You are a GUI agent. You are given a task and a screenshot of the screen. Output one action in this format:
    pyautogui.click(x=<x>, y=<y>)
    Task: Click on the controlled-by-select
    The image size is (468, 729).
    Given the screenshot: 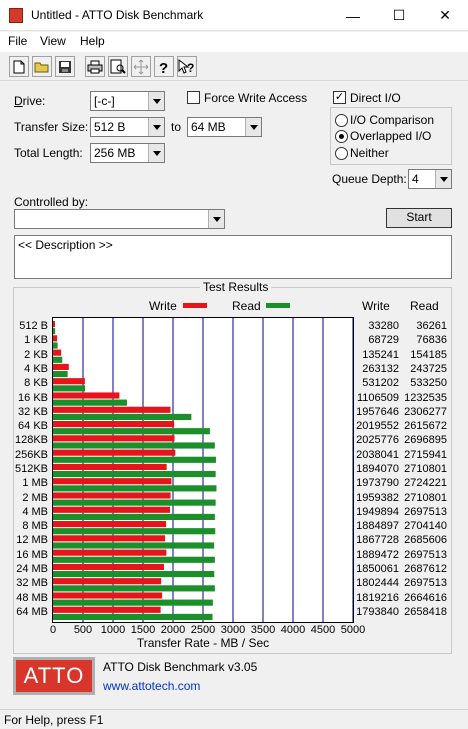 What is the action you would take?
    pyautogui.click(x=119, y=219)
    